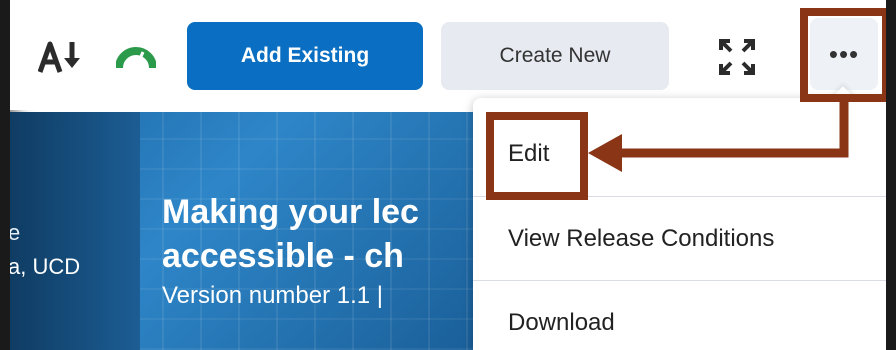 The width and height of the screenshot is (896, 350). I want to click on menu-item-edit: Edit, so click(679, 154).